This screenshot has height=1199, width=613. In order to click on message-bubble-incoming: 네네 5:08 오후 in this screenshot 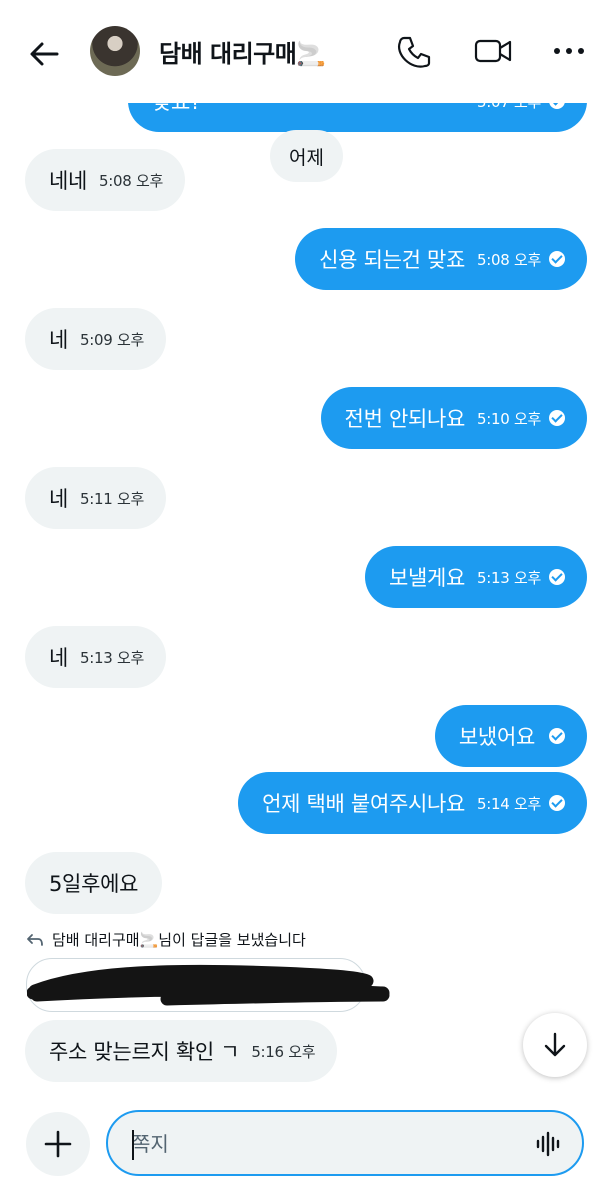, I will do `click(105, 180)`.